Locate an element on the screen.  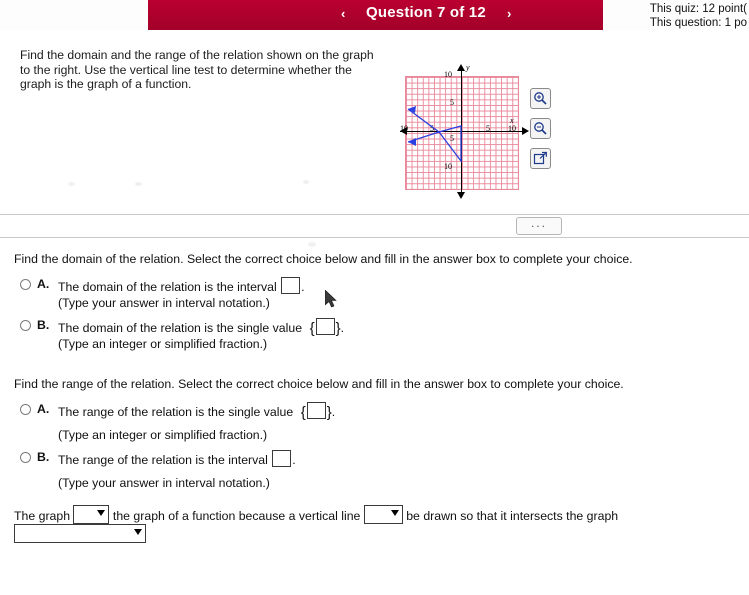
range-choice-a-left-brace: { is located at coordinates (301, 412).